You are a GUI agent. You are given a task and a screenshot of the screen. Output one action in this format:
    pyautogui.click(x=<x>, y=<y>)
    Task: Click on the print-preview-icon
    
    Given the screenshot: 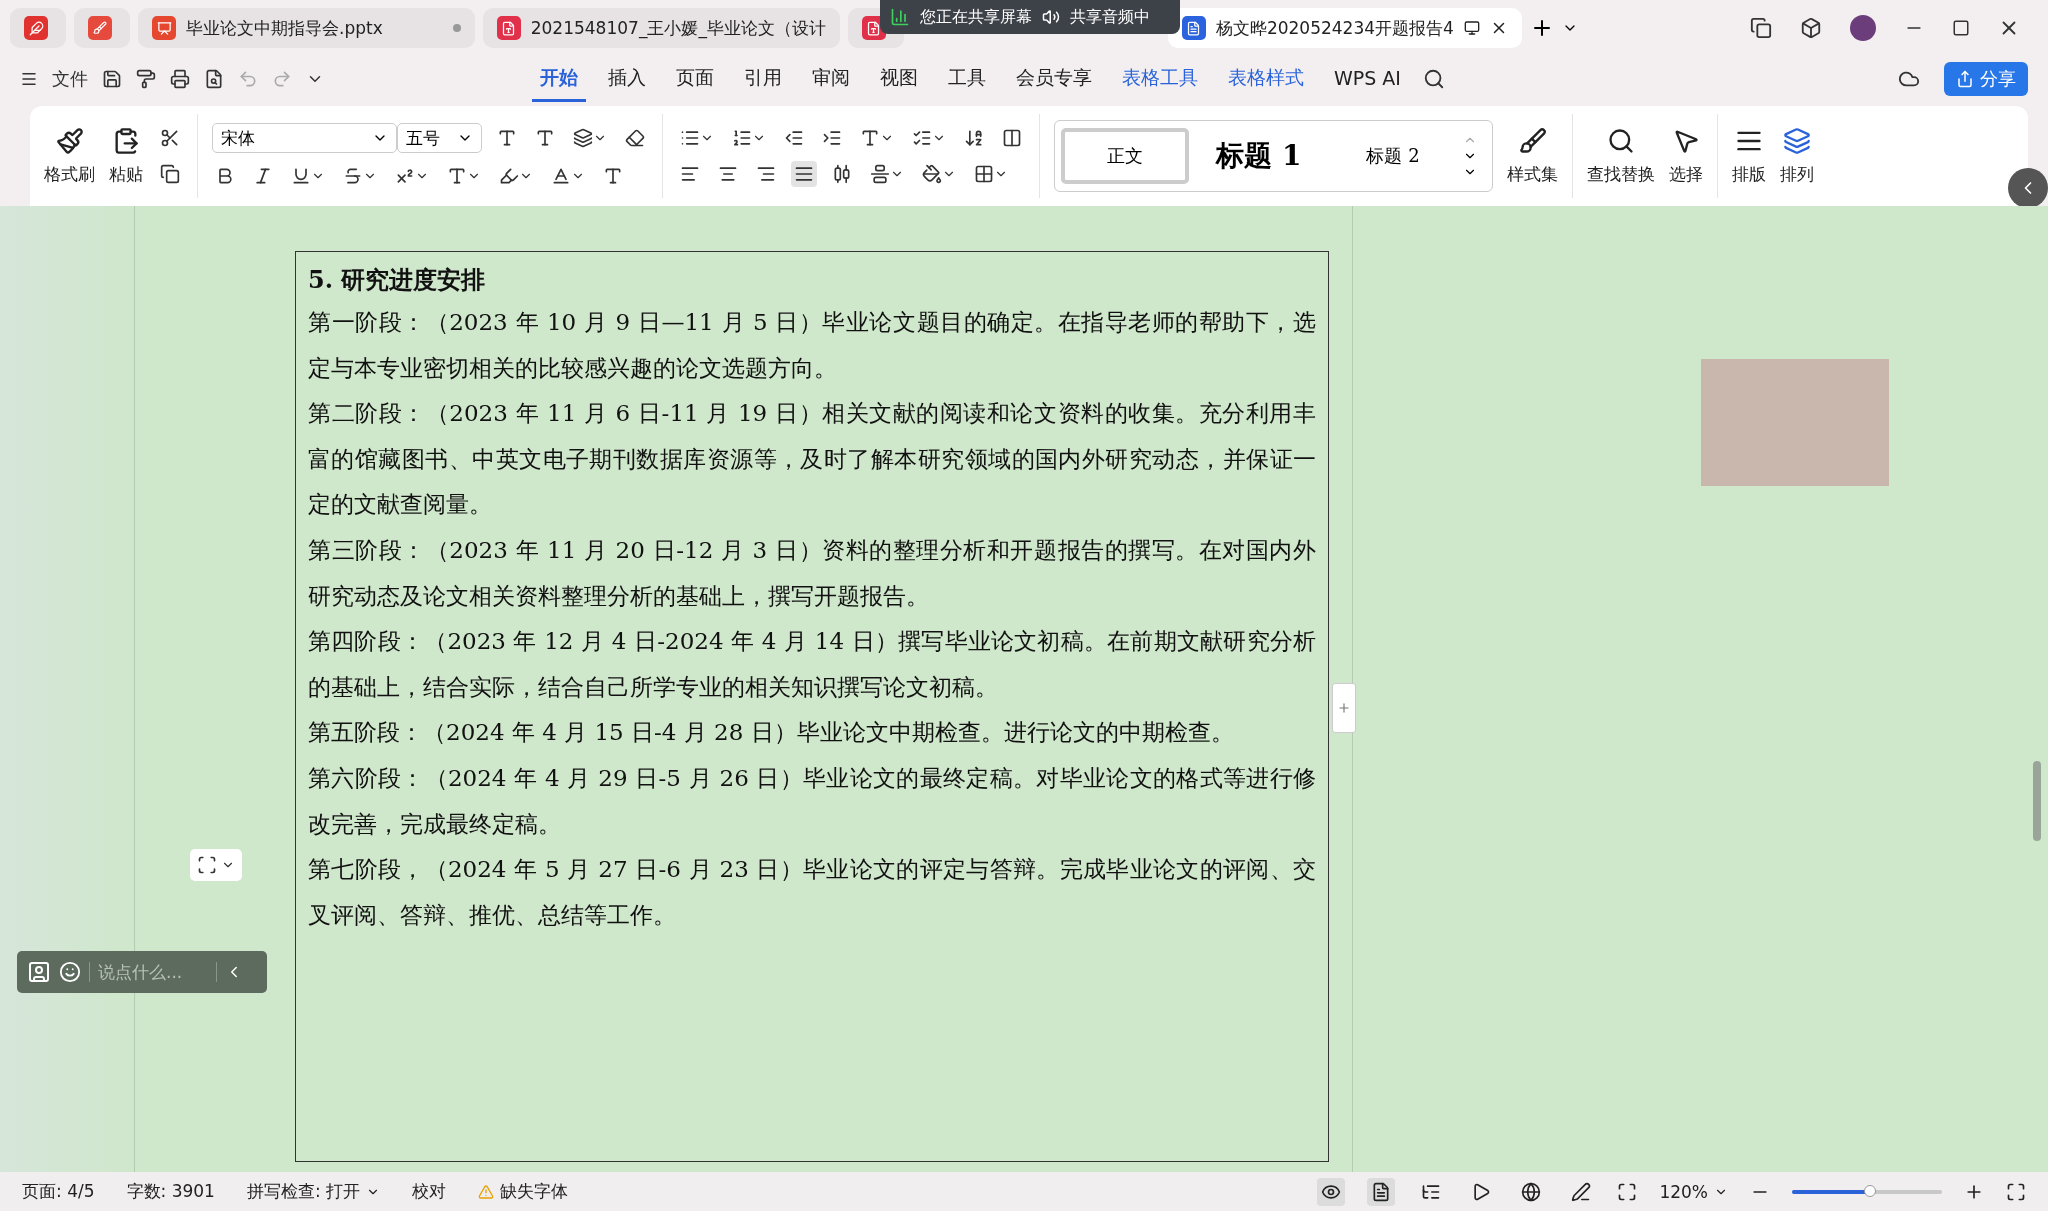 What is the action you would take?
    pyautogui.click(x=214, y=79)
    